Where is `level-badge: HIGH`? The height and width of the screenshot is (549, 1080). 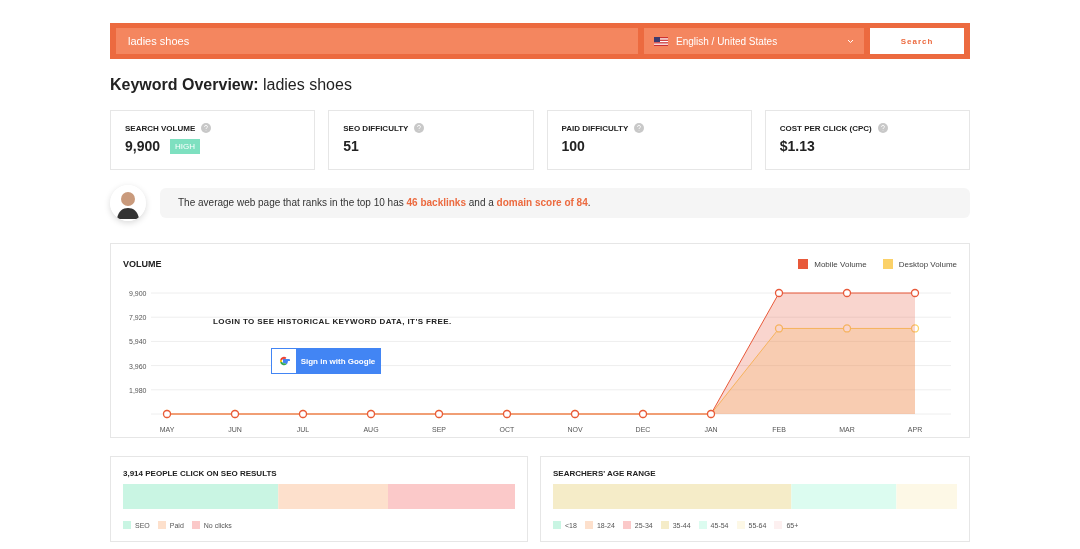 level-badge: HIGH is located at coordinates (185, 146).